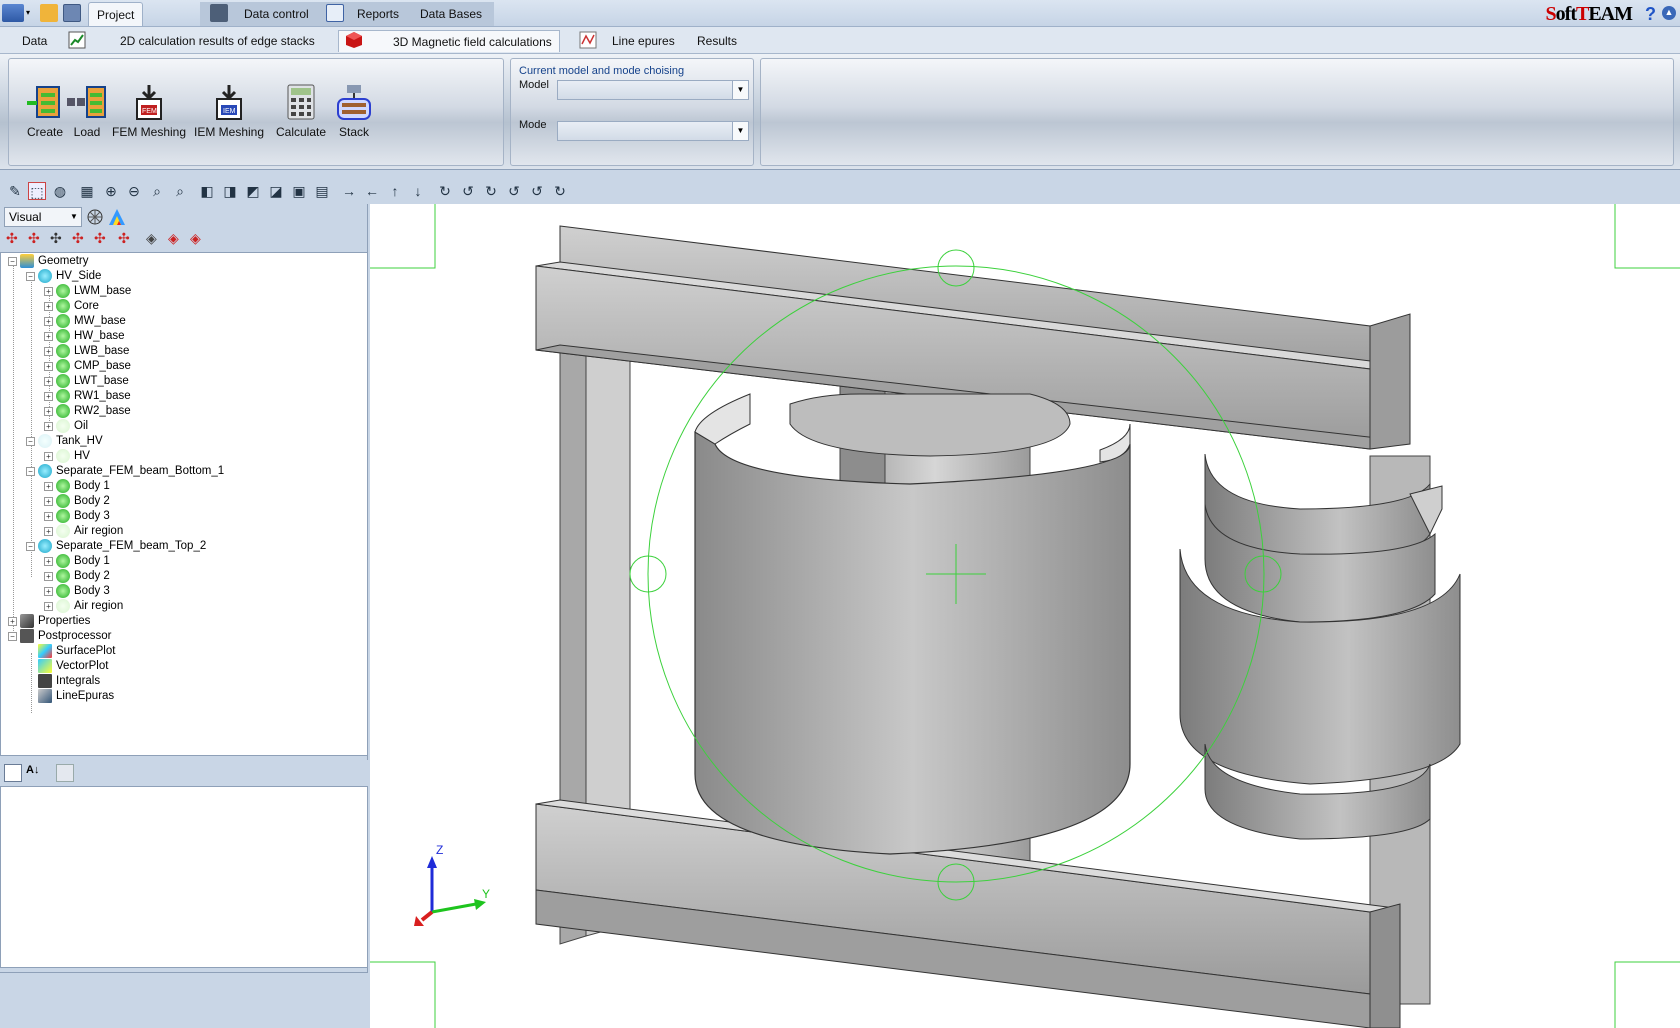 This screenshot has width=1680, height=1028. What do you see at coordinates (155, 239) in the screenshot?
I see `show-body-icon: ◈` at bounding box center [155, 239].